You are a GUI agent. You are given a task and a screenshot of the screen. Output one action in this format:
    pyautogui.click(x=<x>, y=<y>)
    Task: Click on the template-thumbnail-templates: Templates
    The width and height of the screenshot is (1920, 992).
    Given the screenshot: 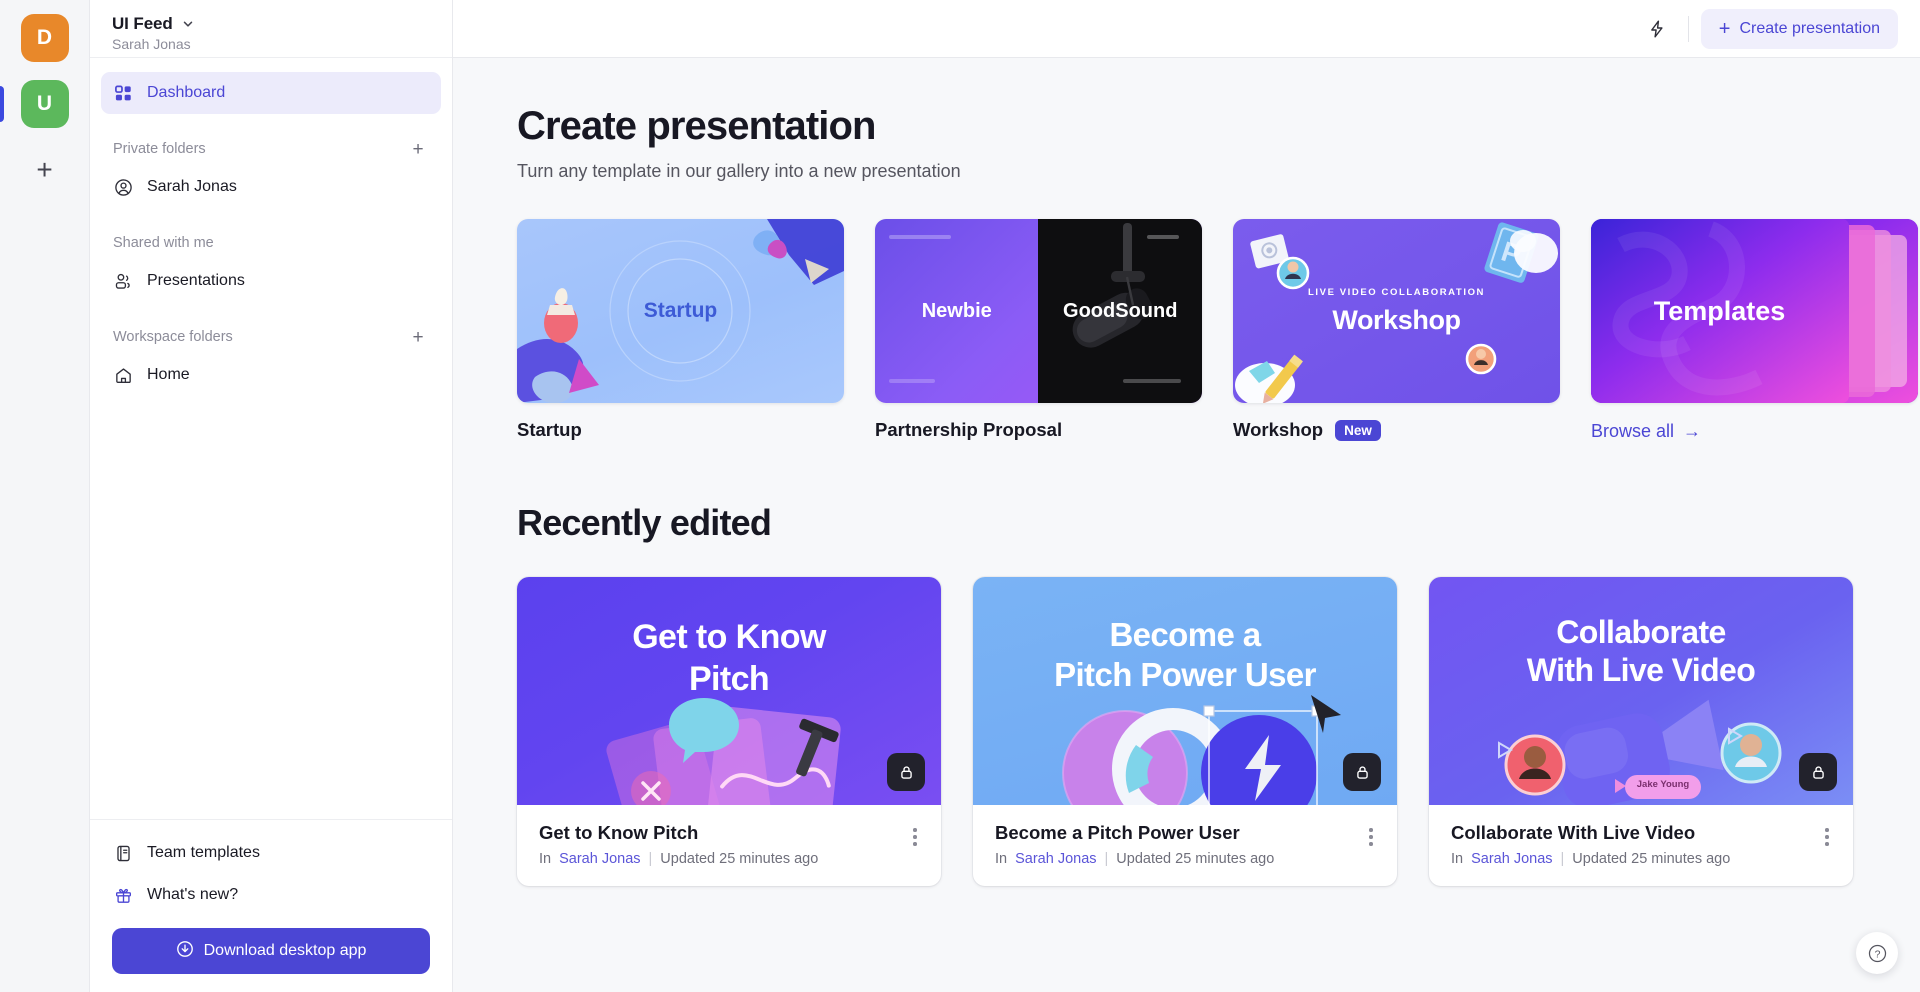 What is the action you would take?
    pyautogui.click(x=1754, y=311)
    